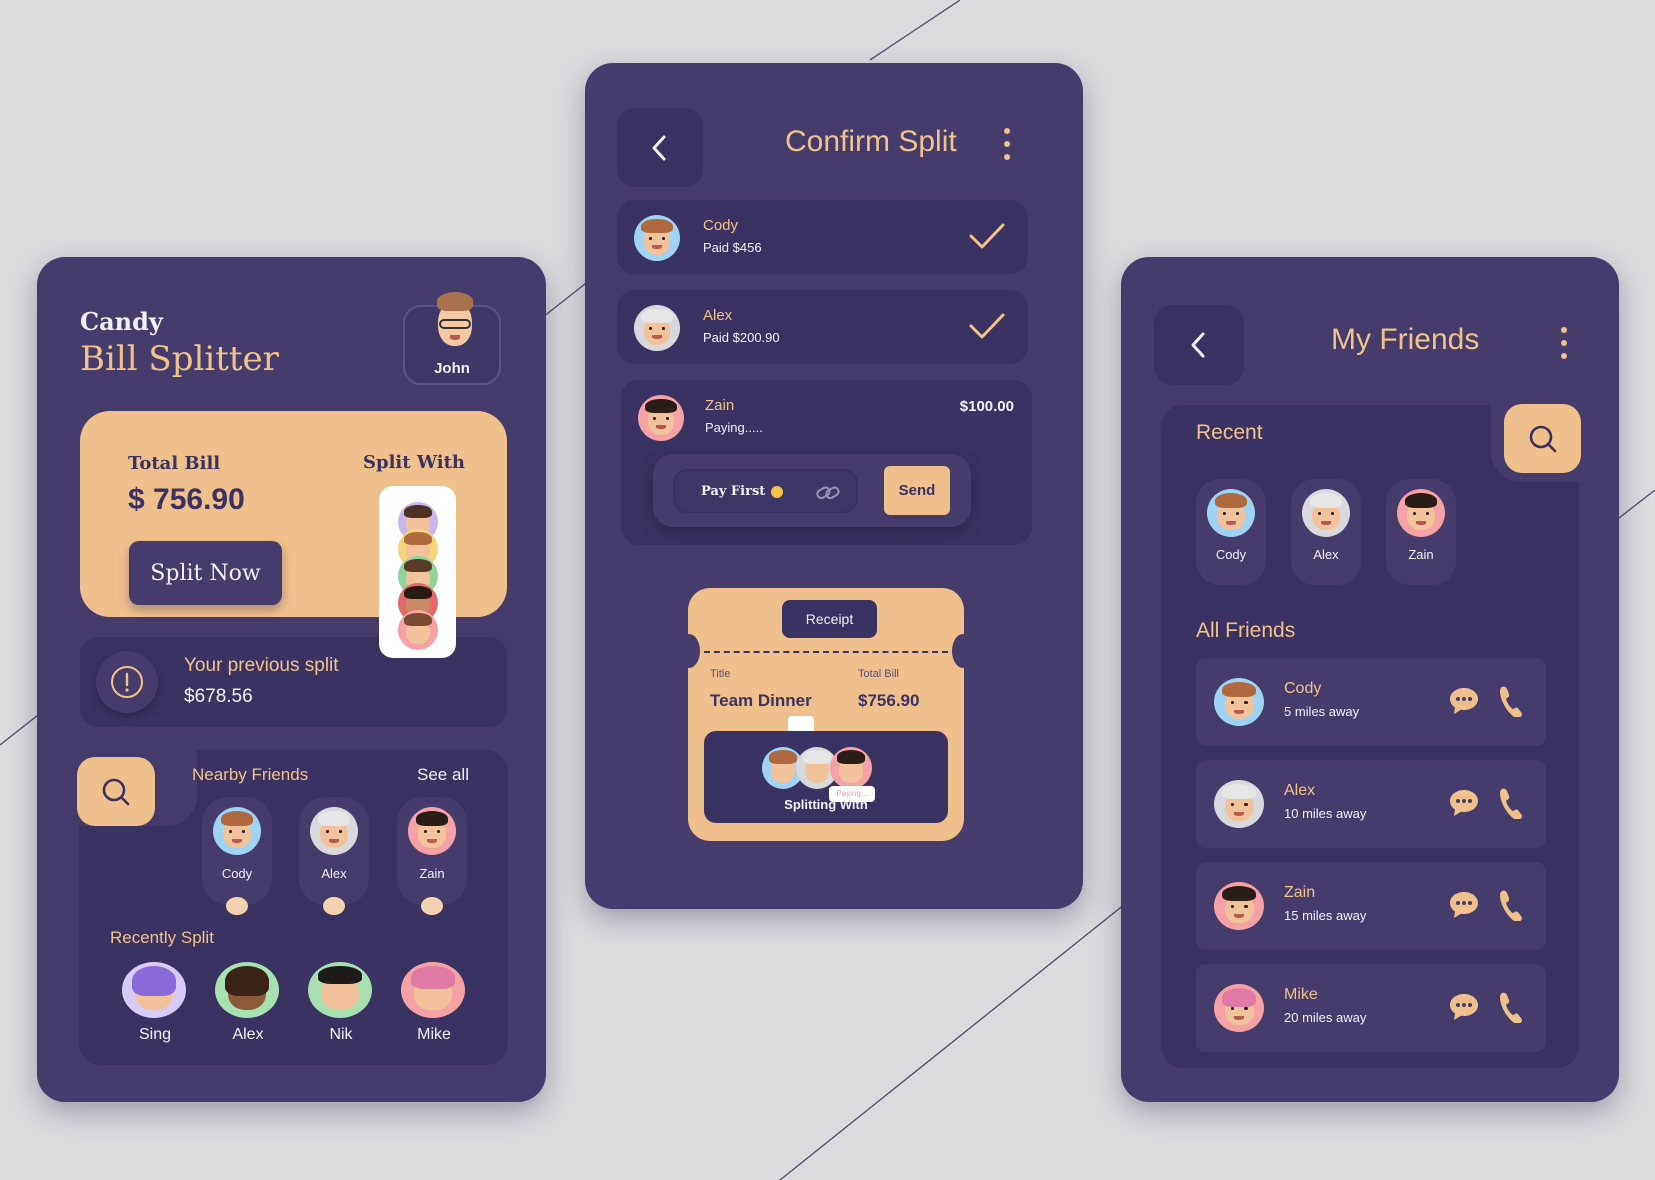 The image size is (1655, 1180). I want to click on friend-row: Zain 15 miles away, so click(1371, 906).